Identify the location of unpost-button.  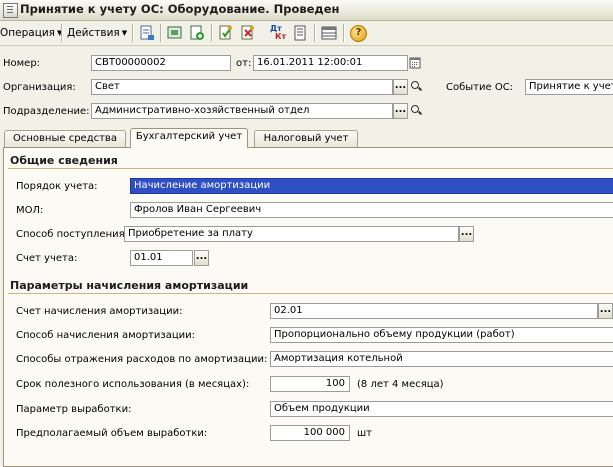
(248, 33).